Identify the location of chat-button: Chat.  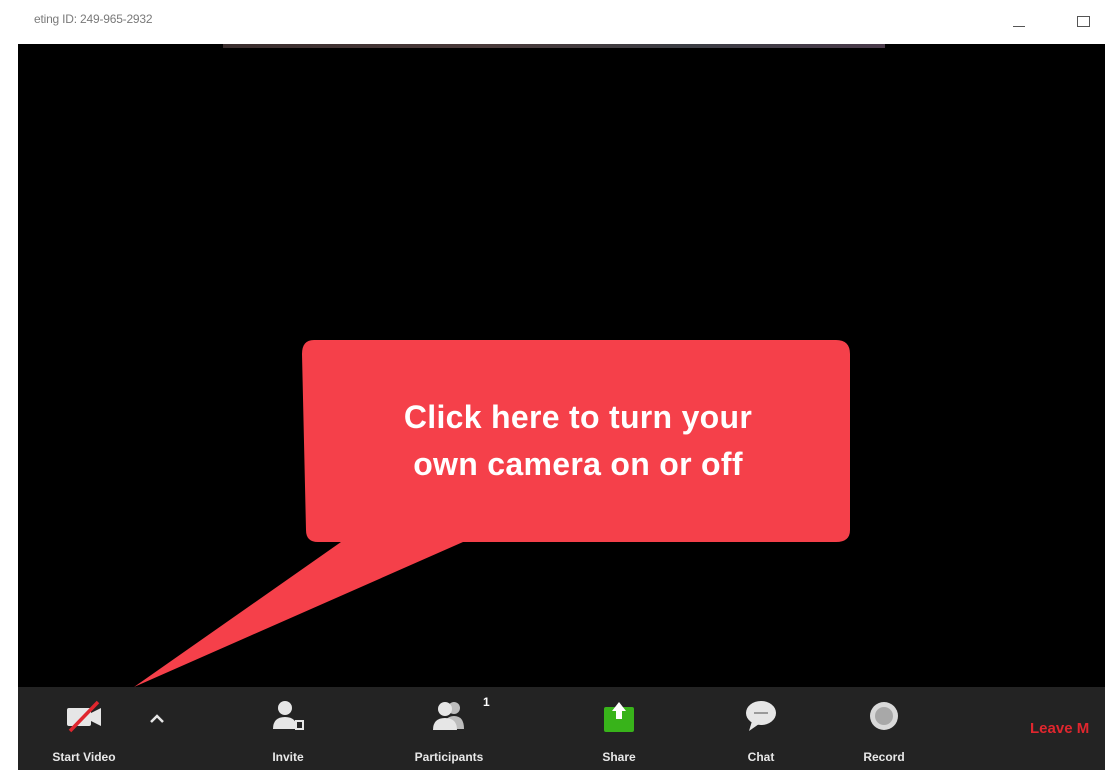
(761, 728).